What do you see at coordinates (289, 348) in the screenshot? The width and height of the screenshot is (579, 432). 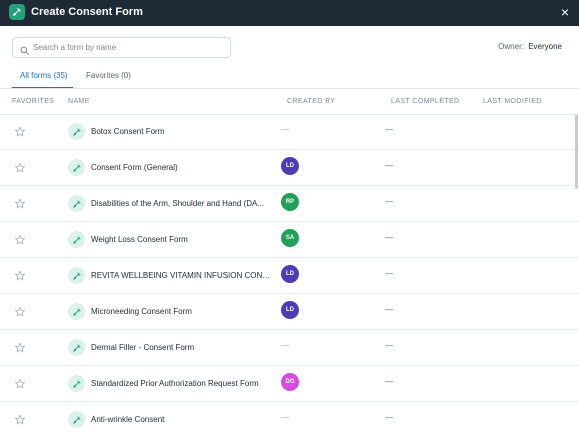 I see `table-row: Dermal Filler - Consent Form — —` at bounding box center [289, 348].